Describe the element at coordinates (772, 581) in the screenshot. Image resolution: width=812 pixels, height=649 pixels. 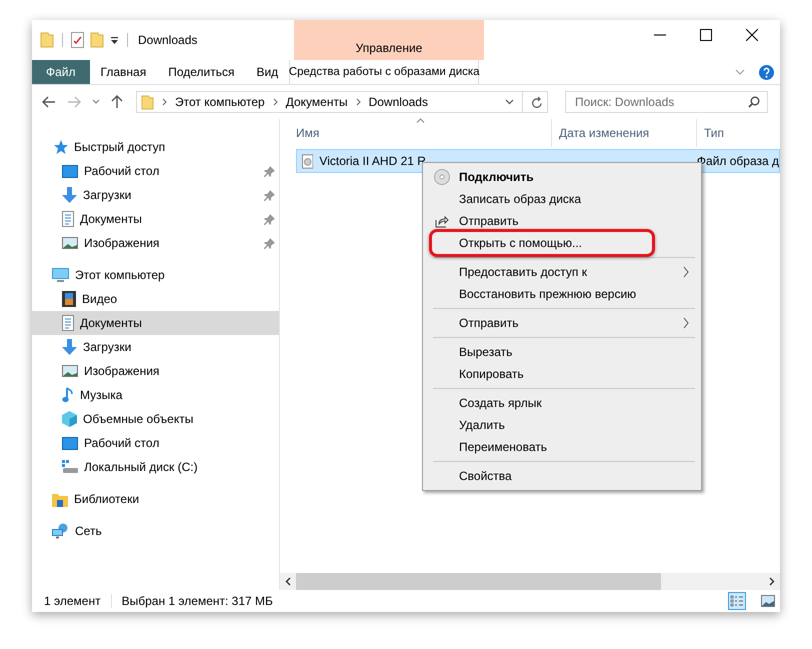
I see `scroll-right-icon` at that location.